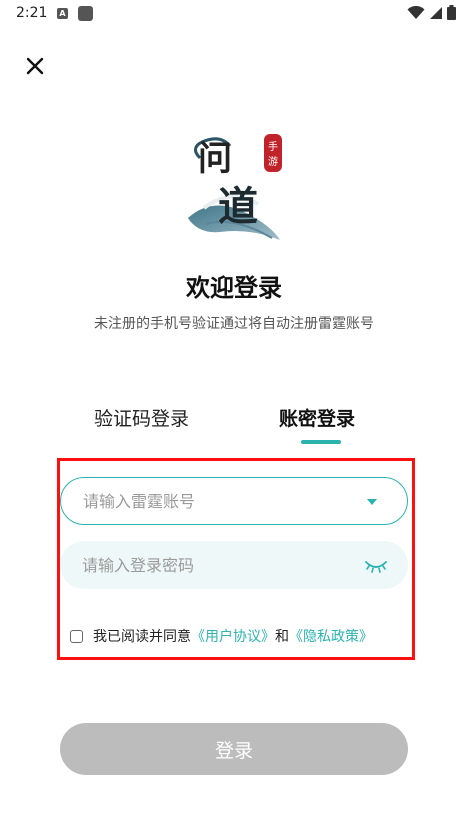  Describe the element at coordinates (85, 13) in the screenshot. I see `app-notification-icon` at that location.